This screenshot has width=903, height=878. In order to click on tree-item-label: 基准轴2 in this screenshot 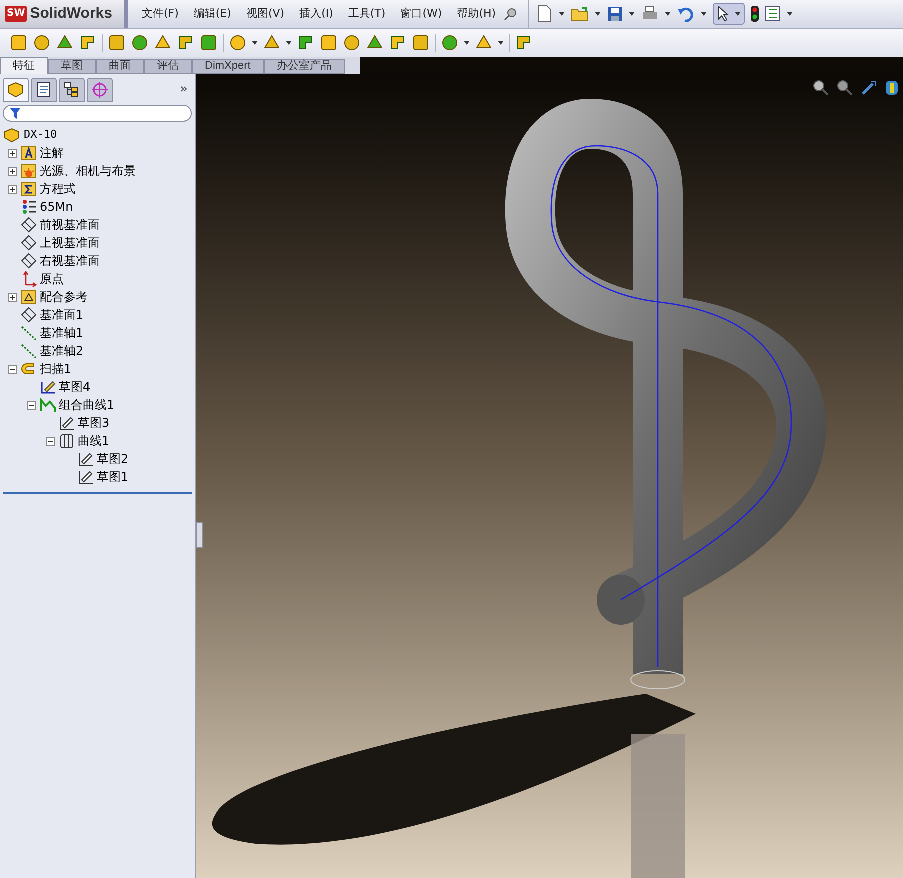, I will do `click(62, 351)`.